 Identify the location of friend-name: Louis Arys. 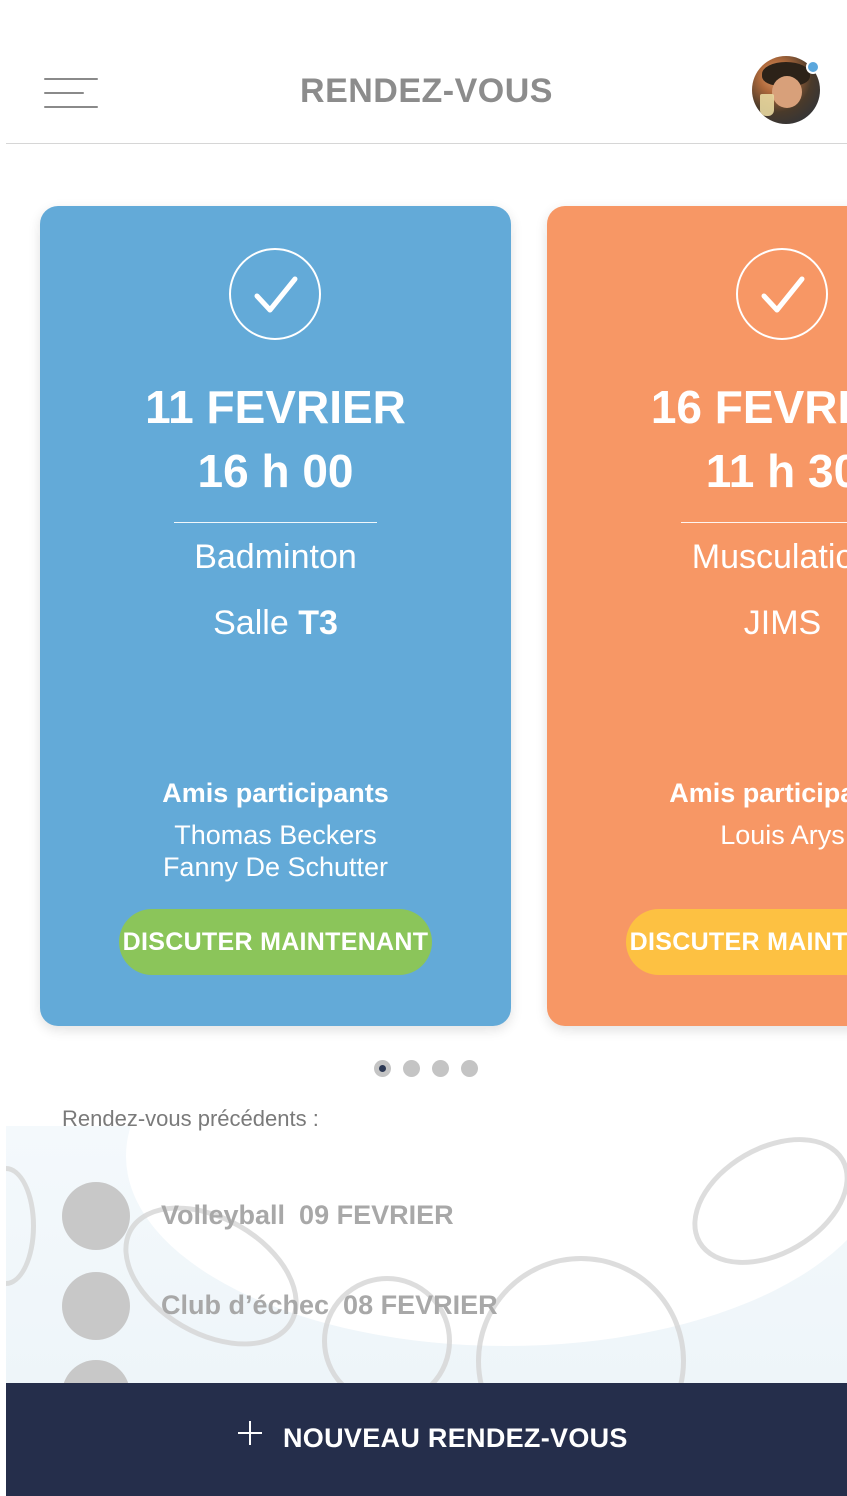
(782, 835).